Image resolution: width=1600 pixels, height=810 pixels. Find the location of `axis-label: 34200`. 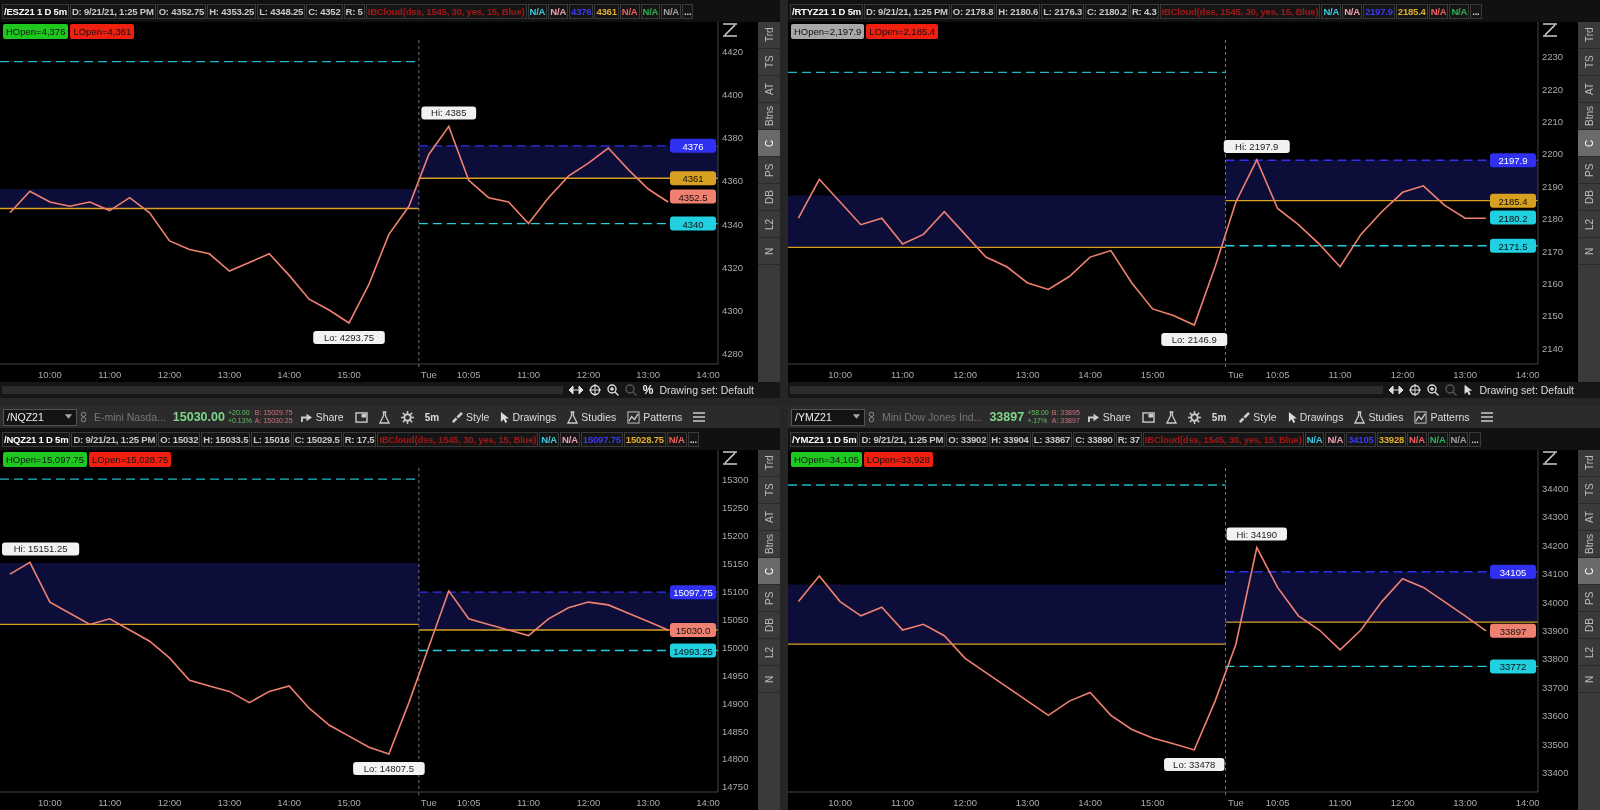

axis-label: 34200 is located at coordinates (1555, 545).